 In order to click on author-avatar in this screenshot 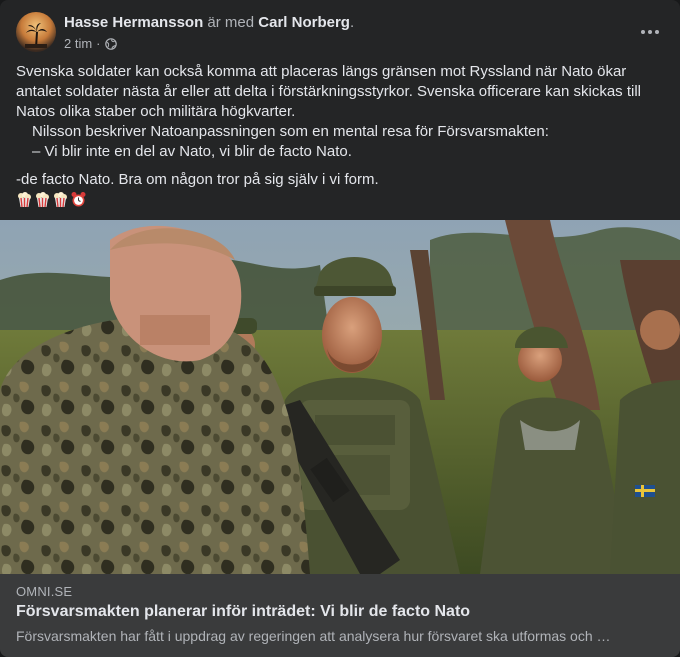, I will do `click(36, 32)`.